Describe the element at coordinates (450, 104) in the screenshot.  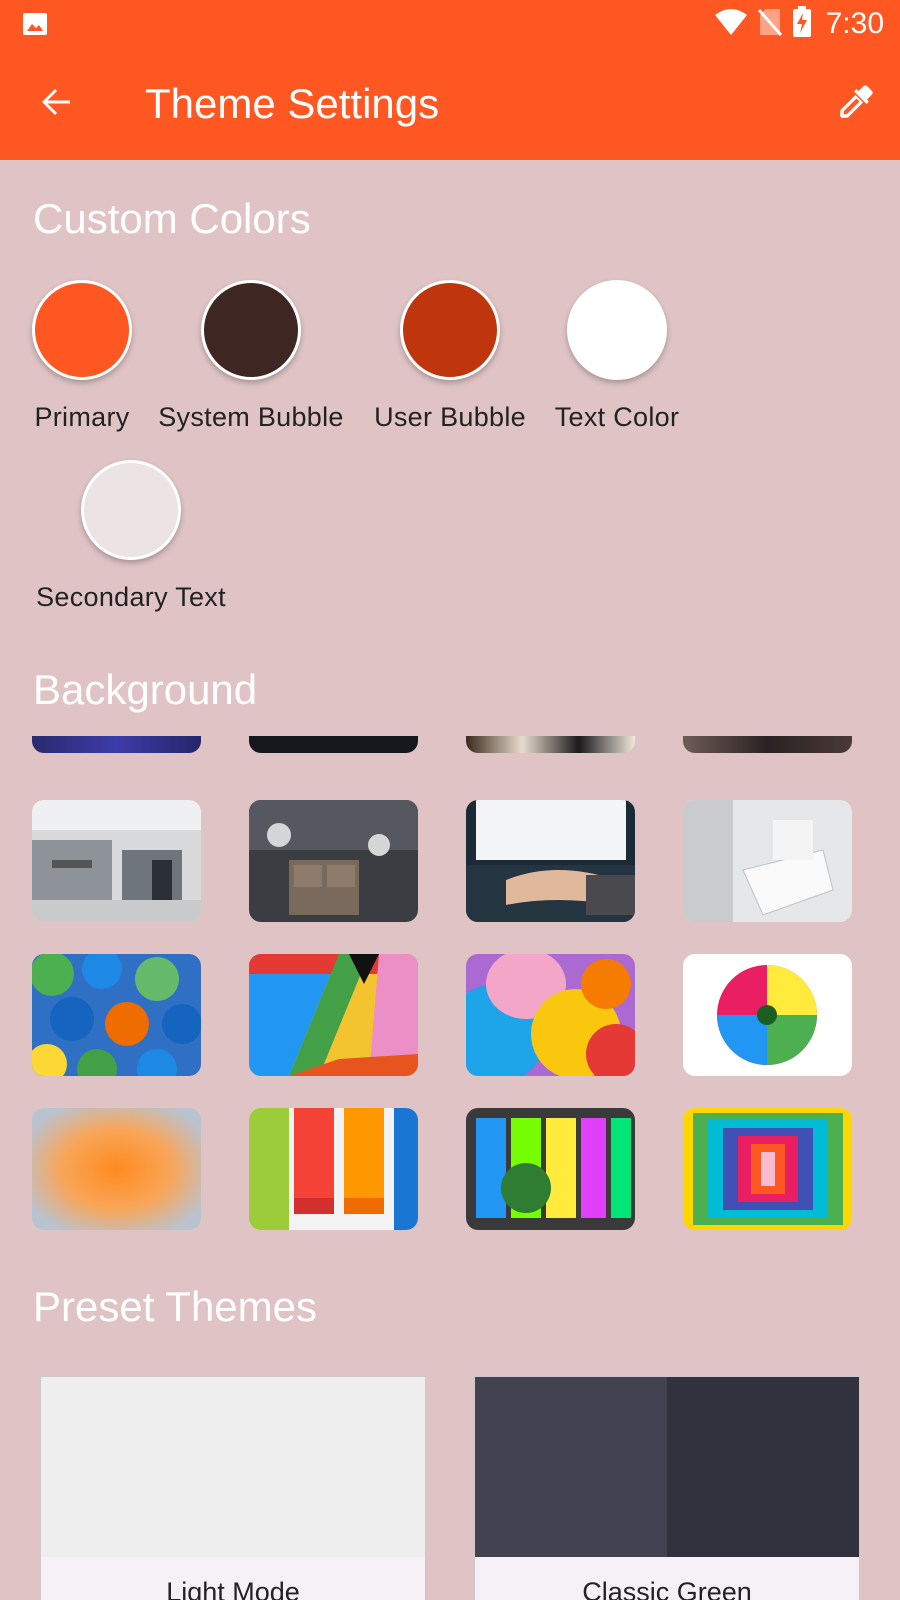
I see `app-bar: Theme Settings` at that location.